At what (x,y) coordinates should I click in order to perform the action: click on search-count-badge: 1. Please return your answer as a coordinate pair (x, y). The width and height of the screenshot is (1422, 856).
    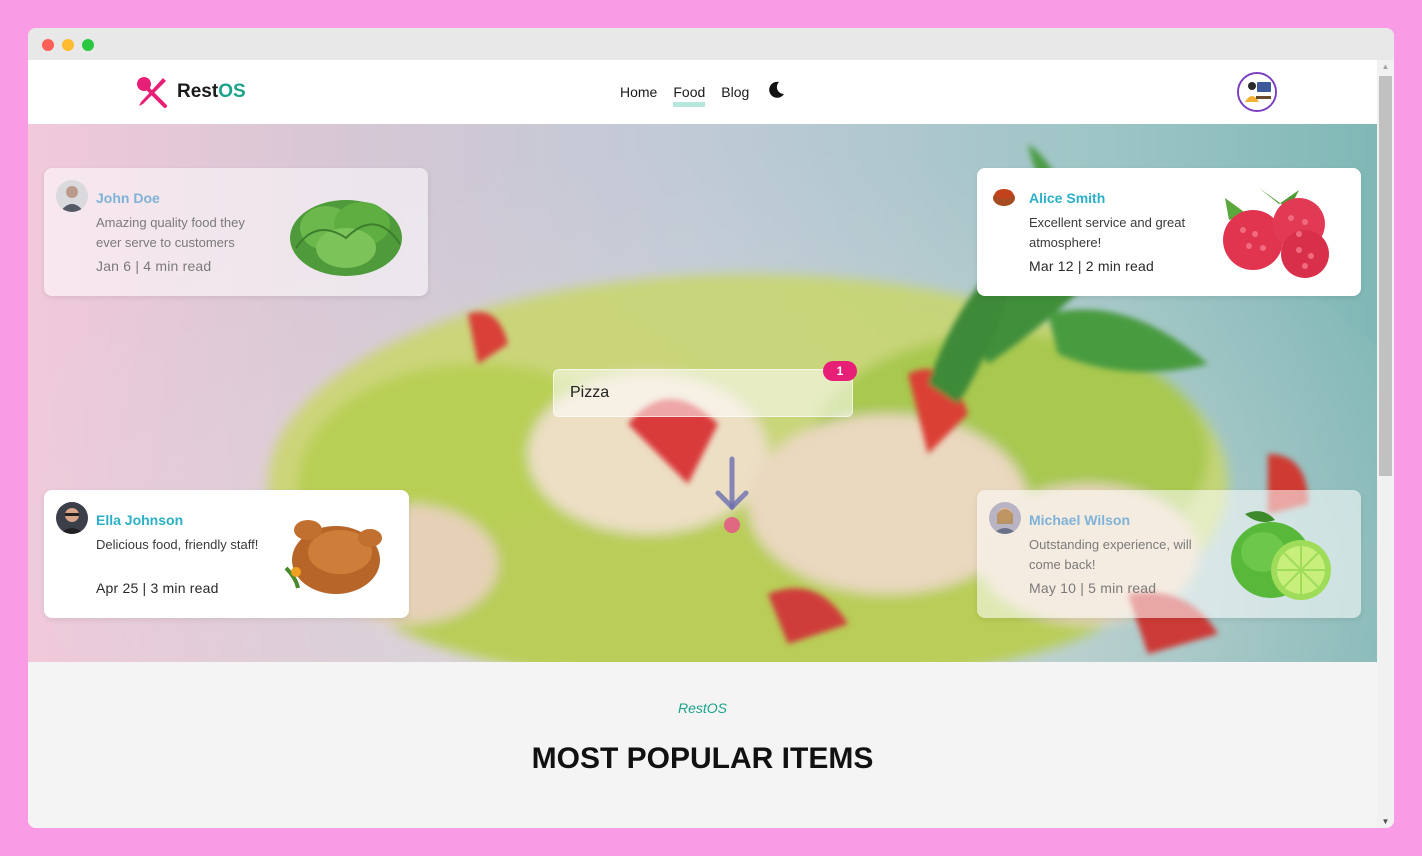
    Looking at the image, I should click on (840, 371).